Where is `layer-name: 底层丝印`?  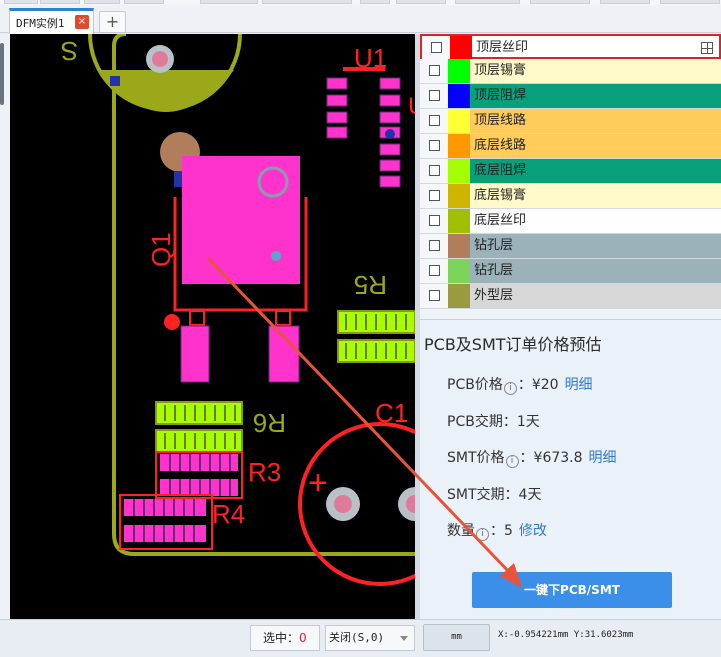 layer-name: 底层丝印 is located at coordinates (500, 220).